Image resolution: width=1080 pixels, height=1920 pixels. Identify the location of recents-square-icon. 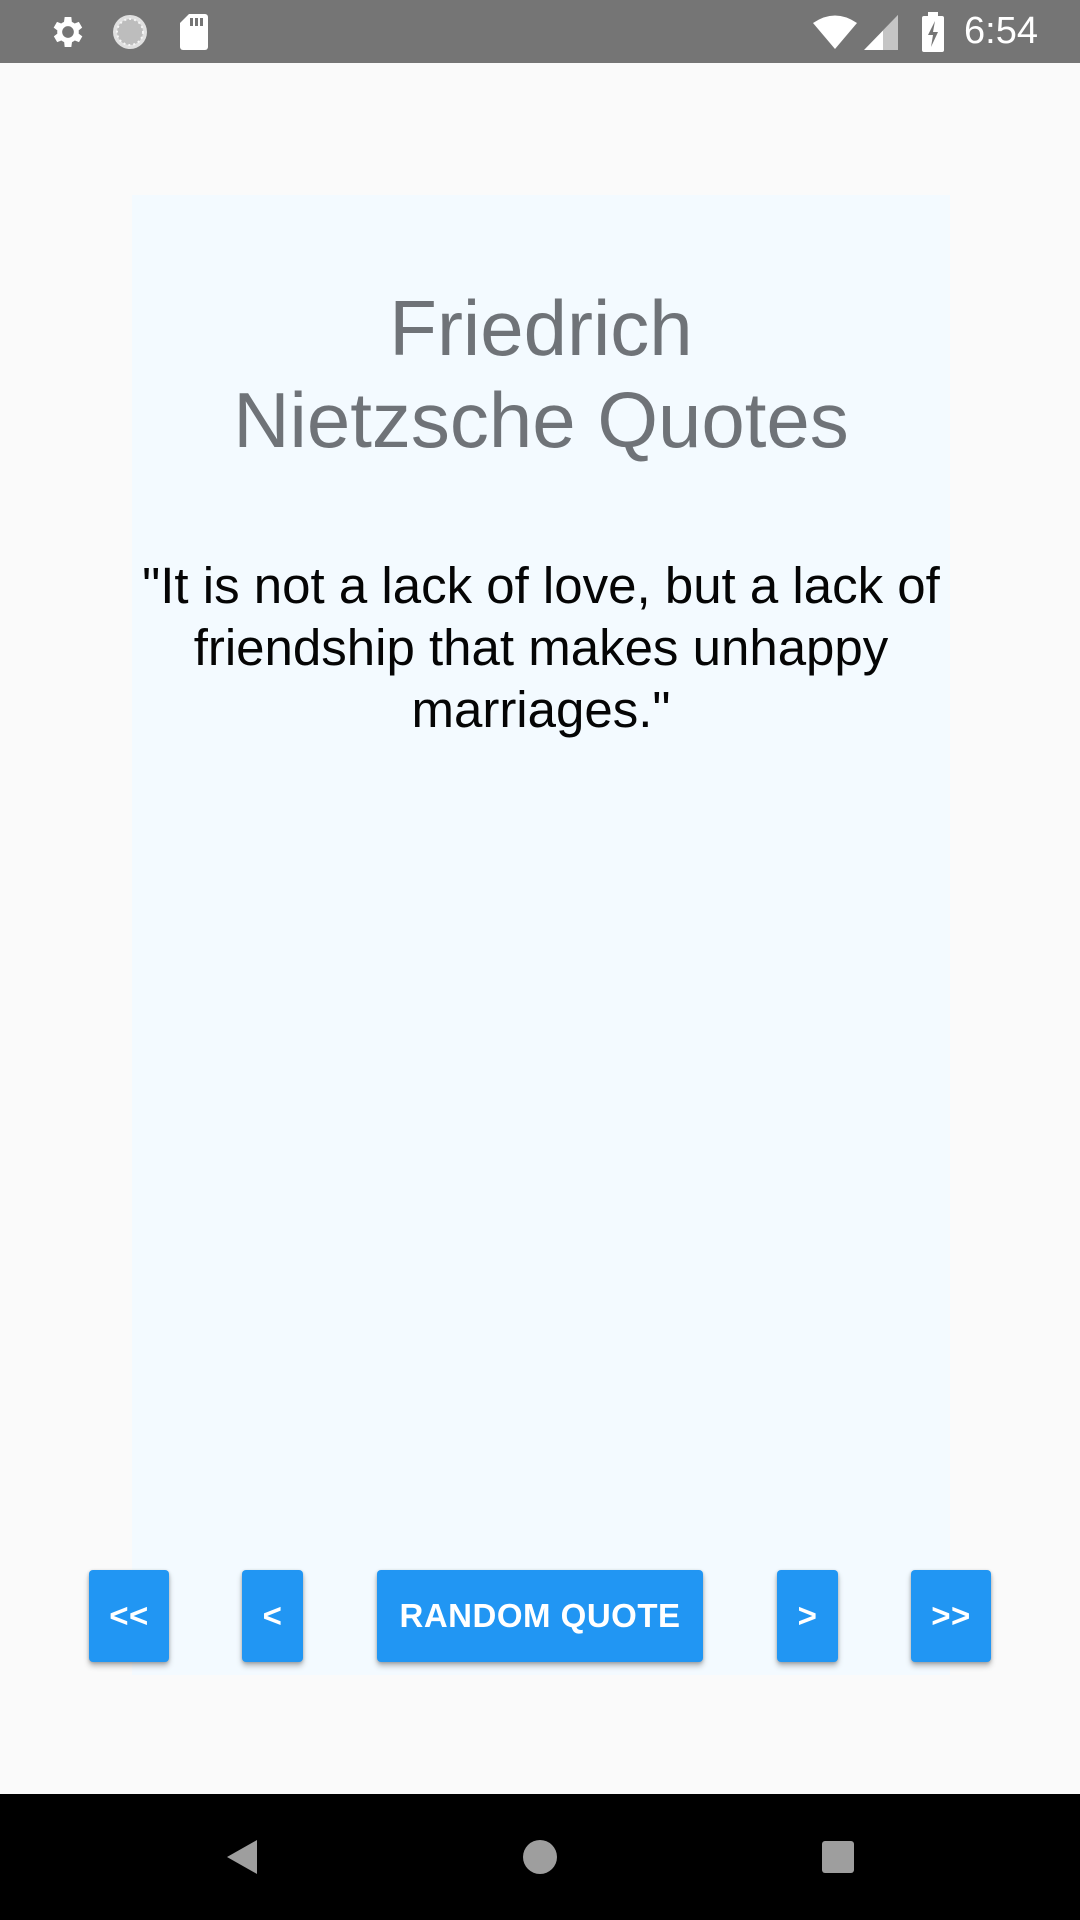
(838, 1857).